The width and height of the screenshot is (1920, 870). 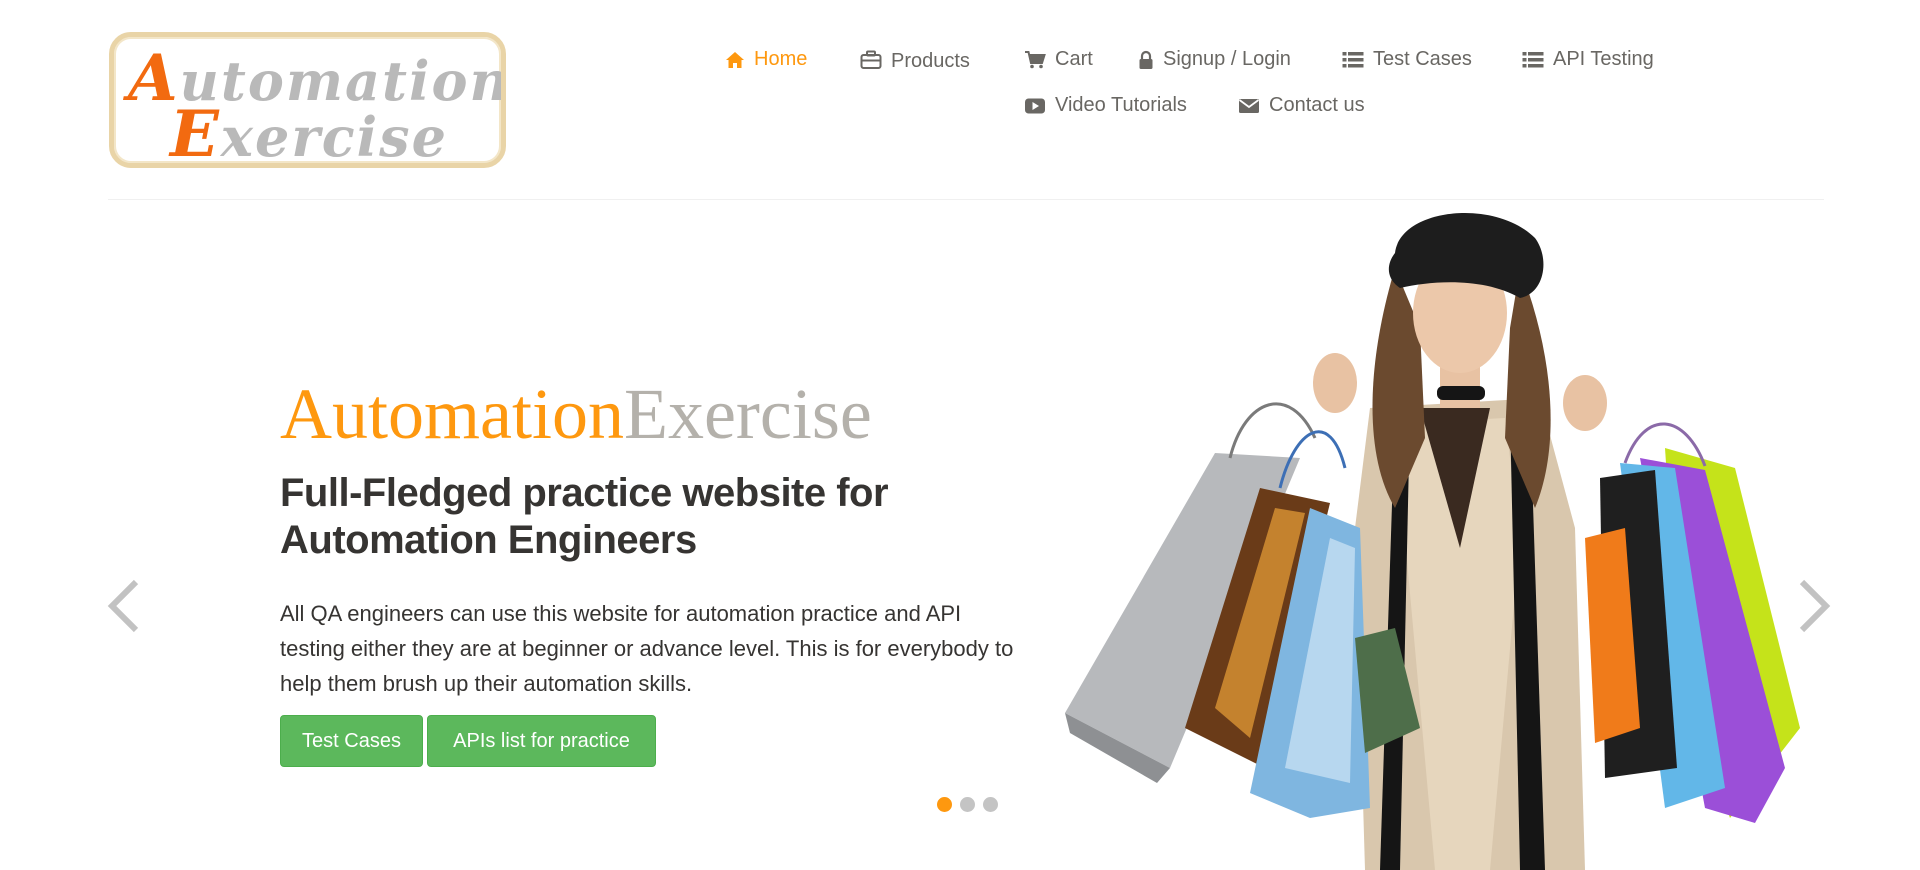 I want to click on youtube-icon, so click(x=1035, y=106).